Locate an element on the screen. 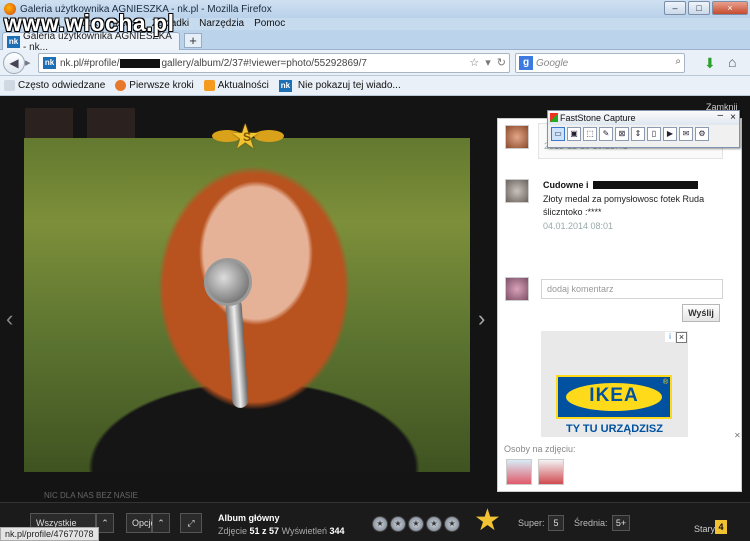 The width and height of the screenshot is (750, 541). super-star-icon: ★ is located at coordinates (487, 521).